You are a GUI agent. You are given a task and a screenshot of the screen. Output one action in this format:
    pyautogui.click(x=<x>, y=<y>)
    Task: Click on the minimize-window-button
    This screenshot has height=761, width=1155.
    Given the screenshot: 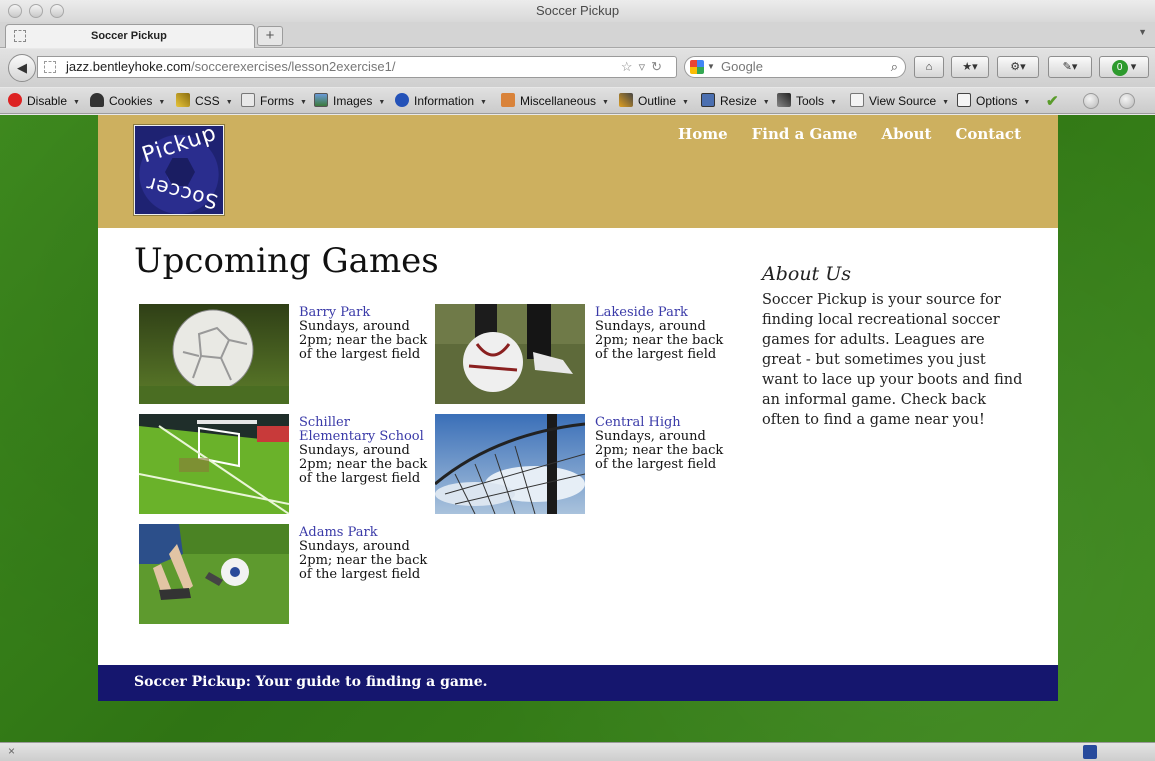 What is the action you would take?
    pyautogui.click(x=36, y=11)
    